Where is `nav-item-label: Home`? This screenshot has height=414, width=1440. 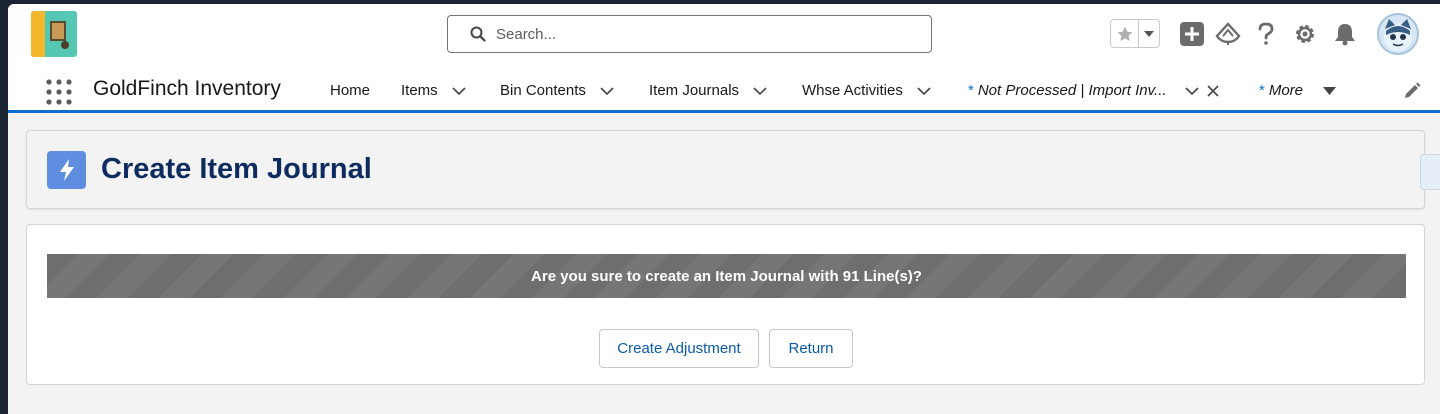 nav-item-label: Home is located at coordinates (350, 90).